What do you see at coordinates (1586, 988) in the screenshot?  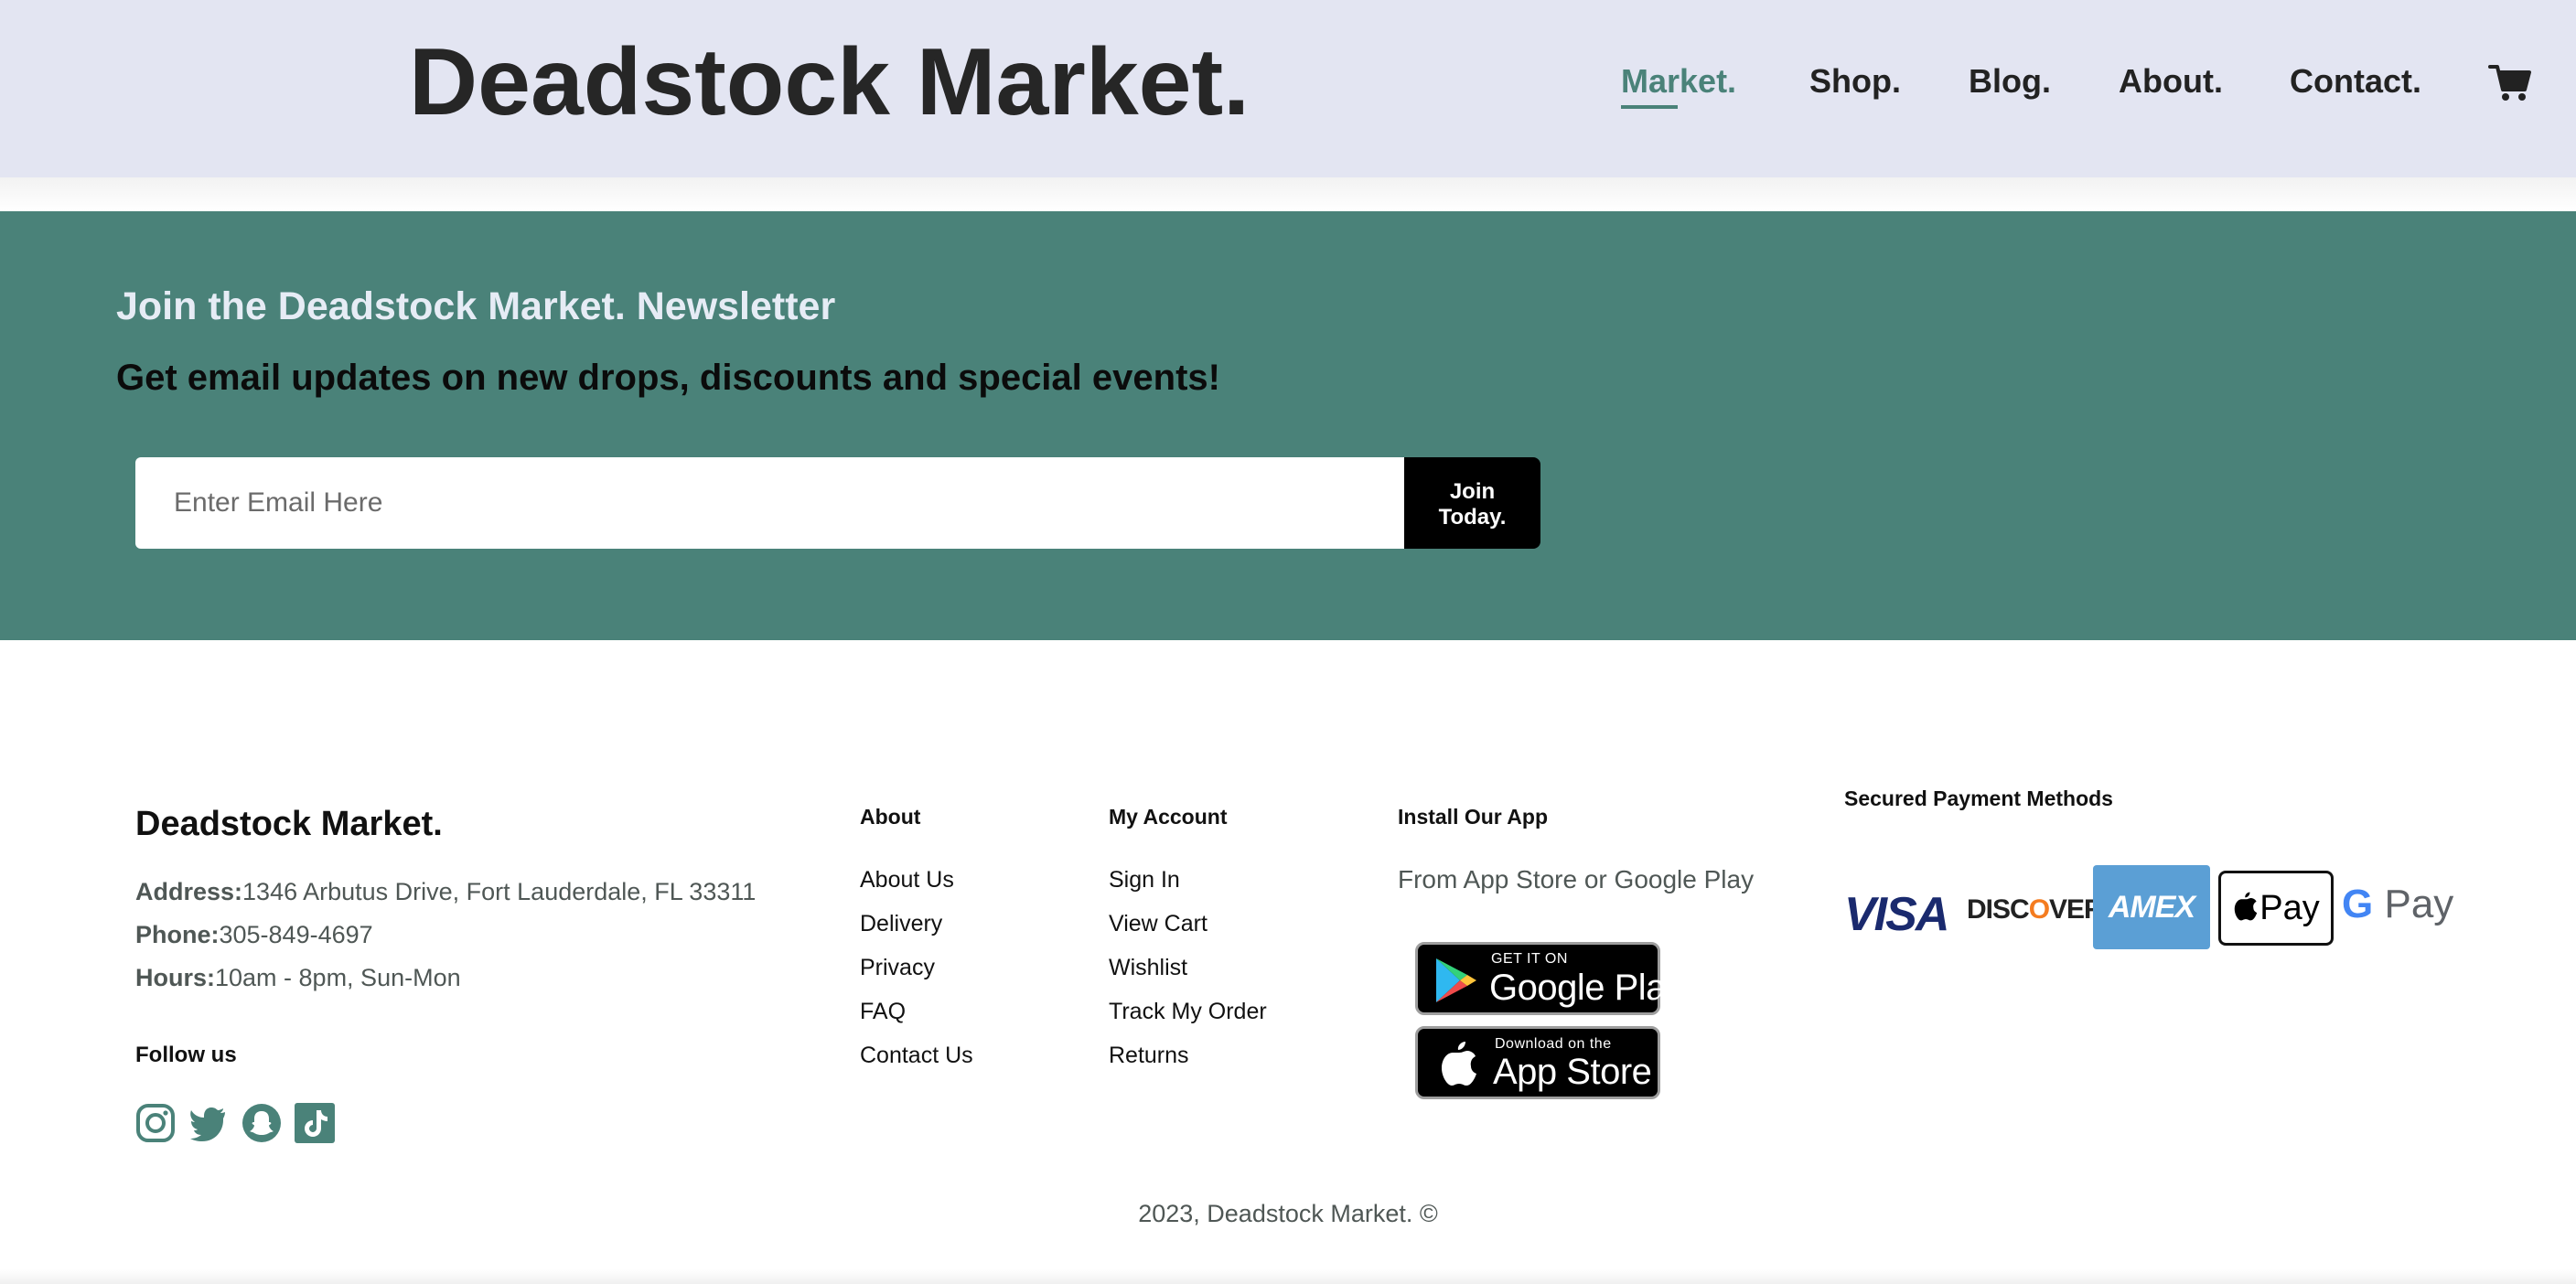 I see `google-play-big-text: Google Play` at bounding box center [1586, 988].